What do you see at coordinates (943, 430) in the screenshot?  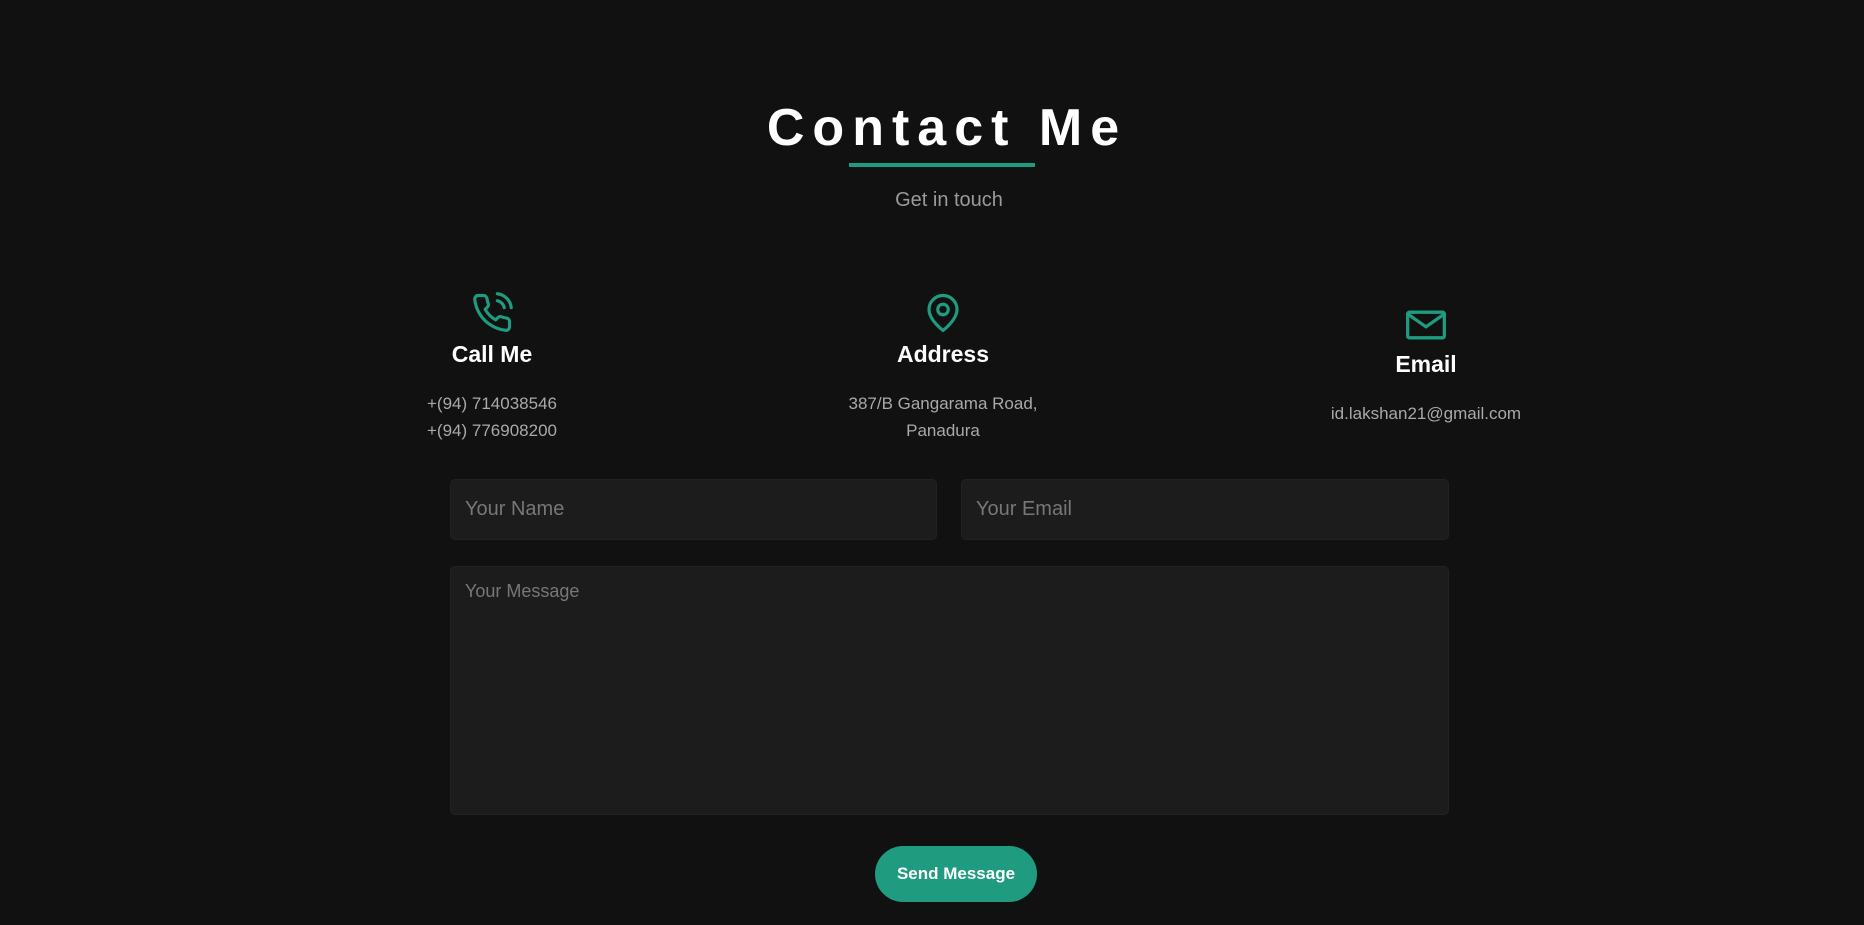 I see `address-line-2: Panadura` at bounding box center [943, 430].